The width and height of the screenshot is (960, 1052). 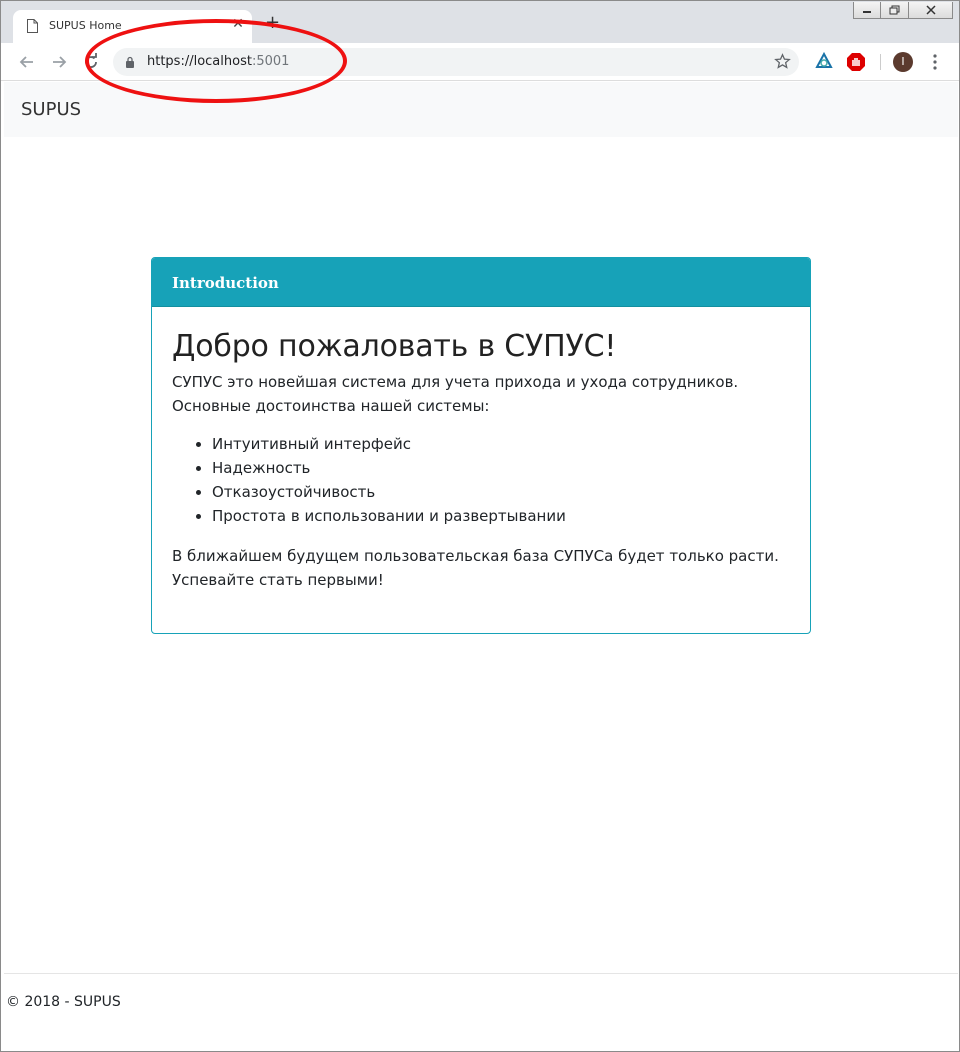 I want to click on minimize-icon, so click(x=867, y=12).